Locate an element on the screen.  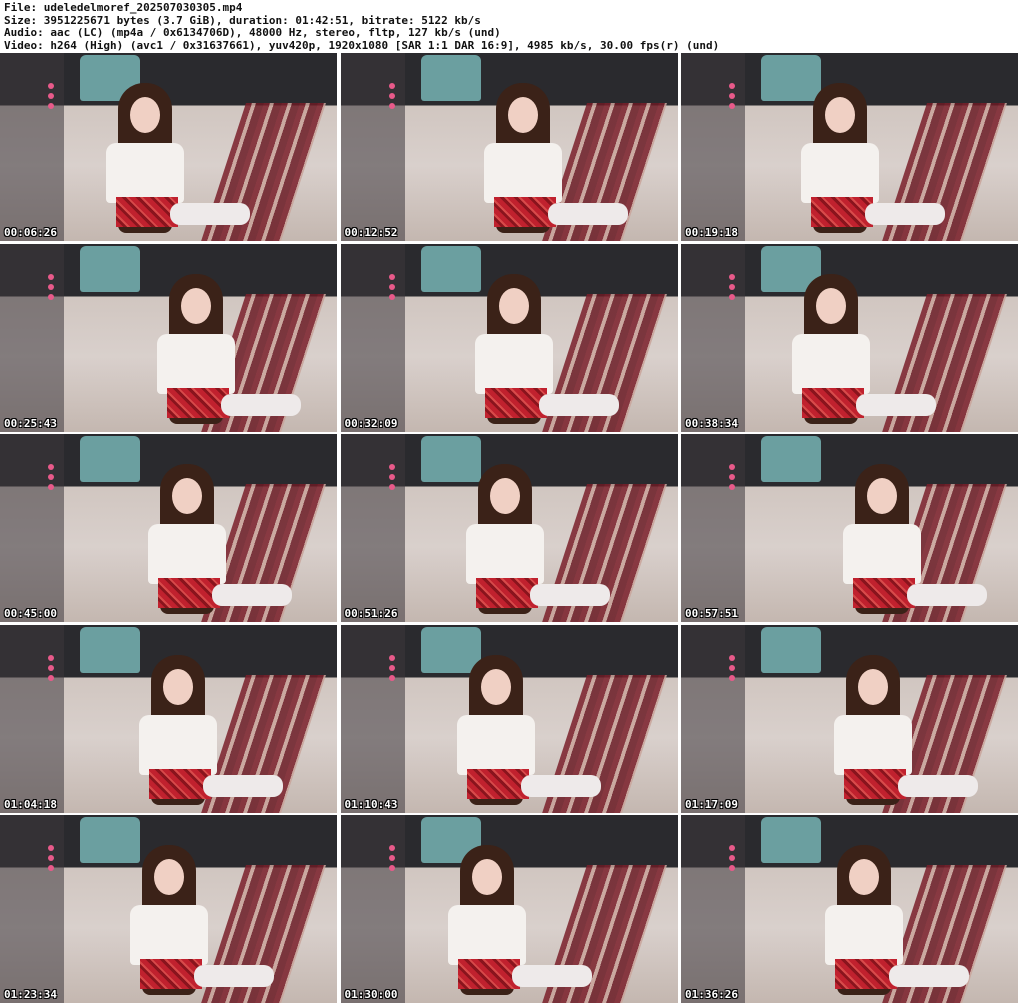
video-thumbnail: 00:25:43 is located at coordinates (168, 337).